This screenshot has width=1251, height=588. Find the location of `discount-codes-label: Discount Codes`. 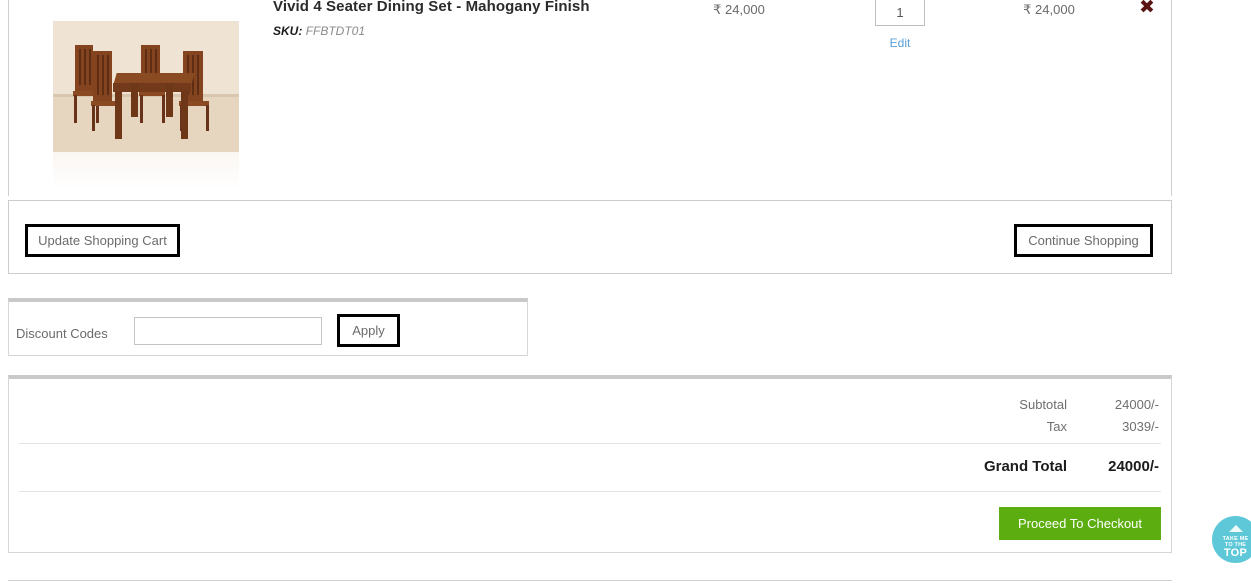

discount-codes-label: Discount Codes is located at coordinates (62, 333).